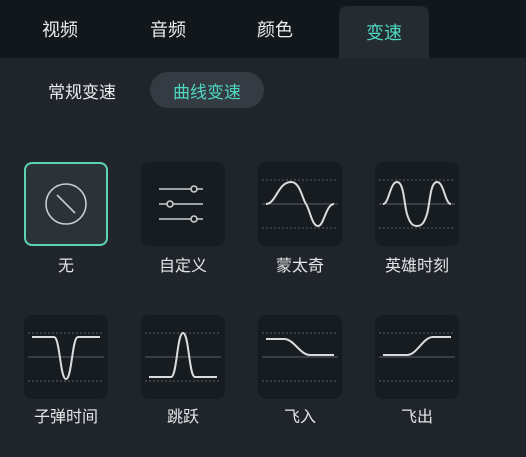 The height and width of the screenshot is (457, 526). I want to click on sliders-icon, so click(181, 204).